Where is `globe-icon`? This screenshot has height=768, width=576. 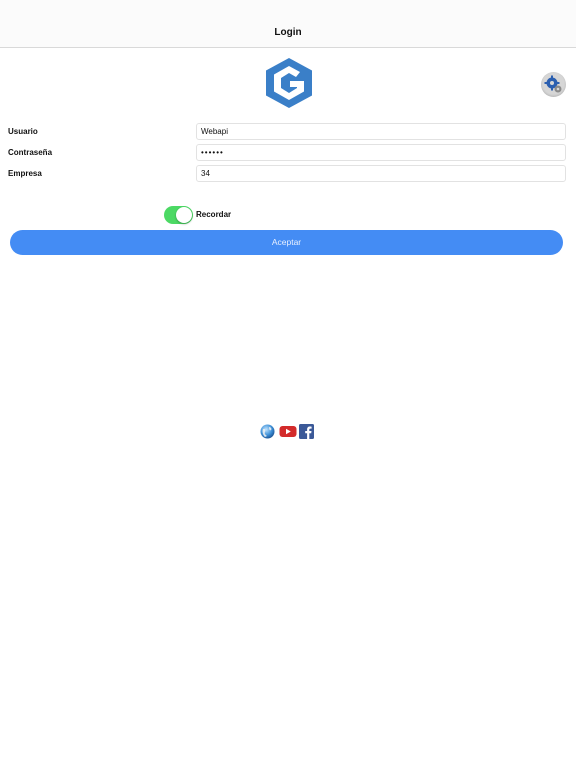 globe-icon is located at coordinates (267, 431).